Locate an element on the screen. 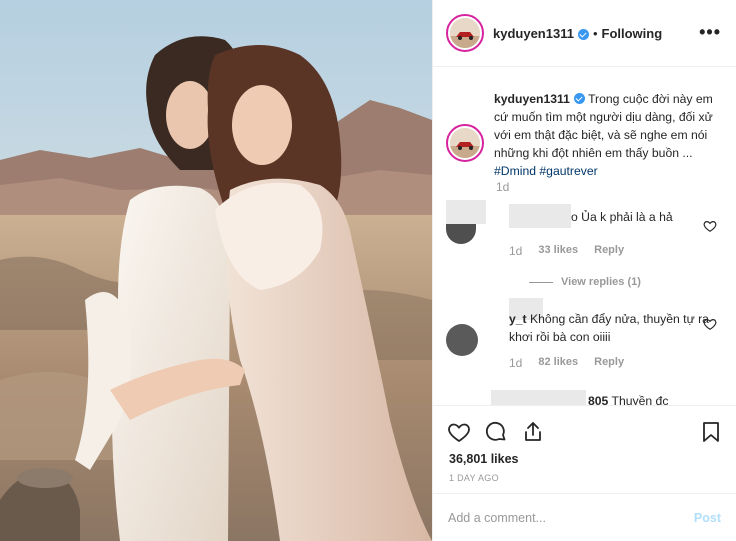 This screenshot has width=736, height=541. bookmark-button is located at coordinates (711, 432).